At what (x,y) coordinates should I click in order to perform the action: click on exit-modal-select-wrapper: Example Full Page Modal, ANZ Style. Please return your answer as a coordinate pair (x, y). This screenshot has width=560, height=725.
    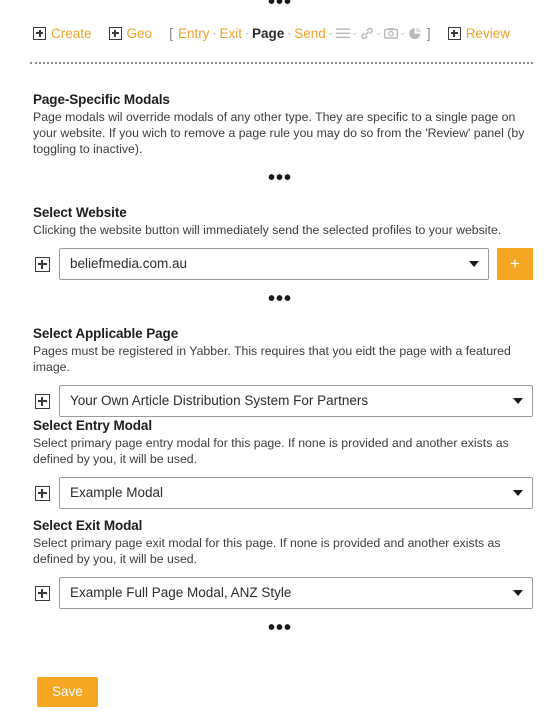
    Looking at the image, I should click on (296, 593).